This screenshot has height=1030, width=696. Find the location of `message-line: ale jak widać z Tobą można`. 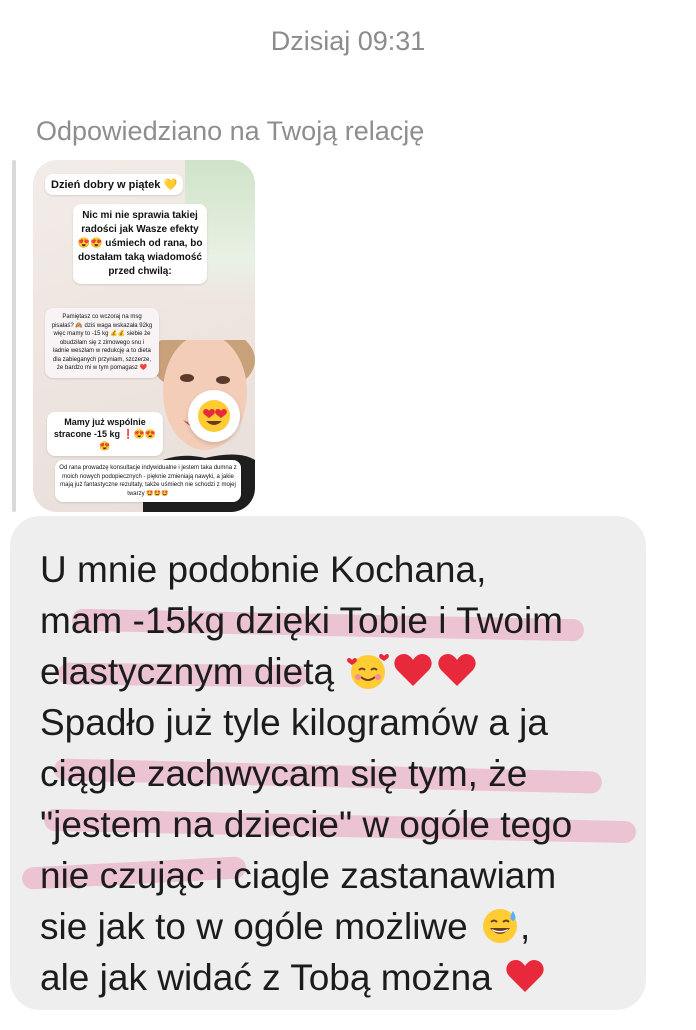

message-line: ale jak widać z Tobą można is located at coordinates (340, 977).